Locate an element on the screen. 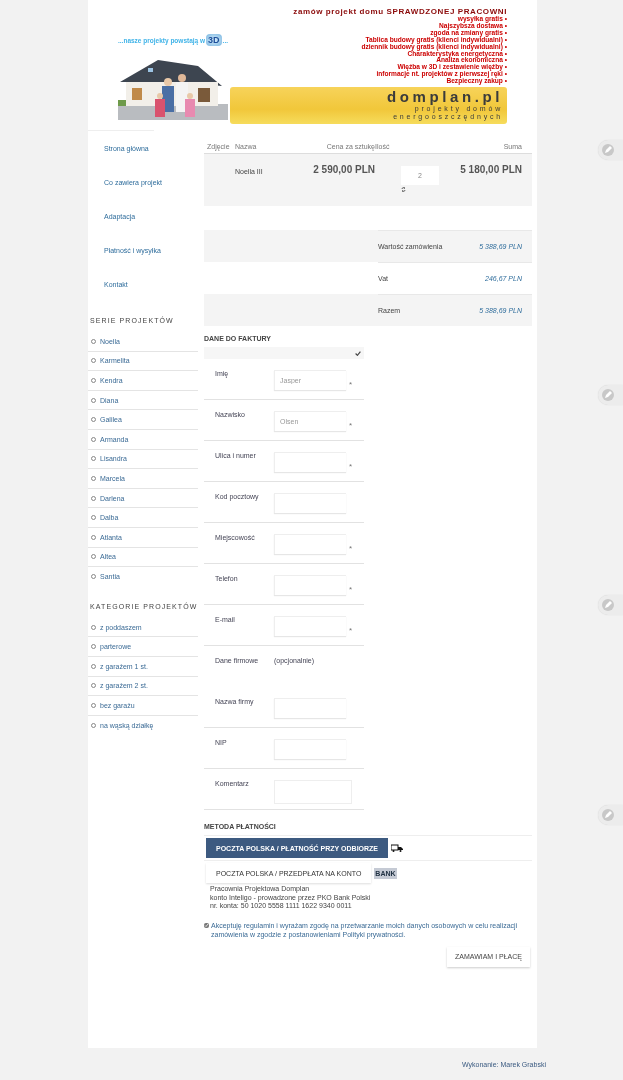 The image size is (623, 1080). 3d-badge: 3D is located at coordinates (214, 40).